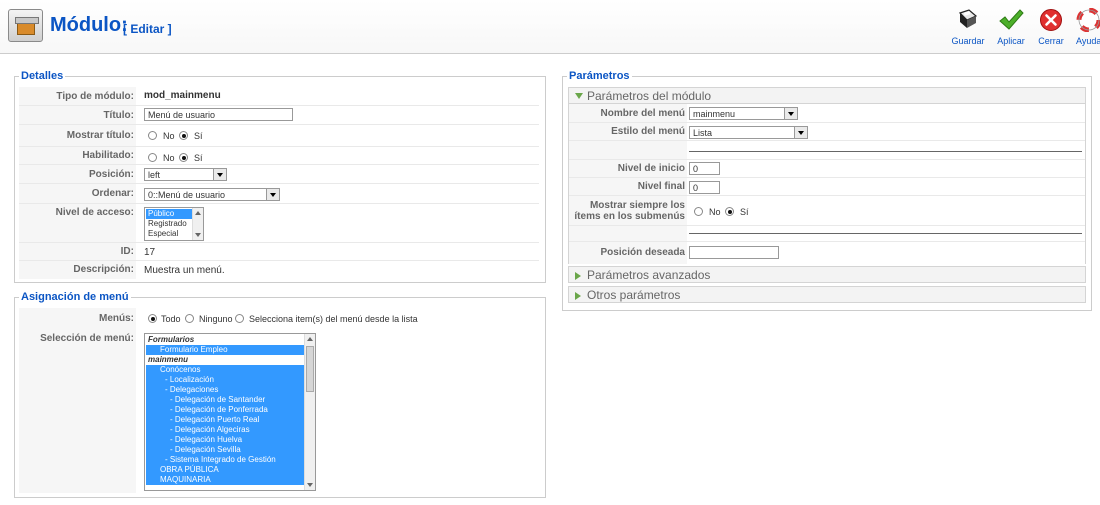 The image size is (1100, 505). What do you see at coordinates (225, 480) in the screenshot?
I see `menu-item: MAQUINARIA` at bounding box center [225, 480].